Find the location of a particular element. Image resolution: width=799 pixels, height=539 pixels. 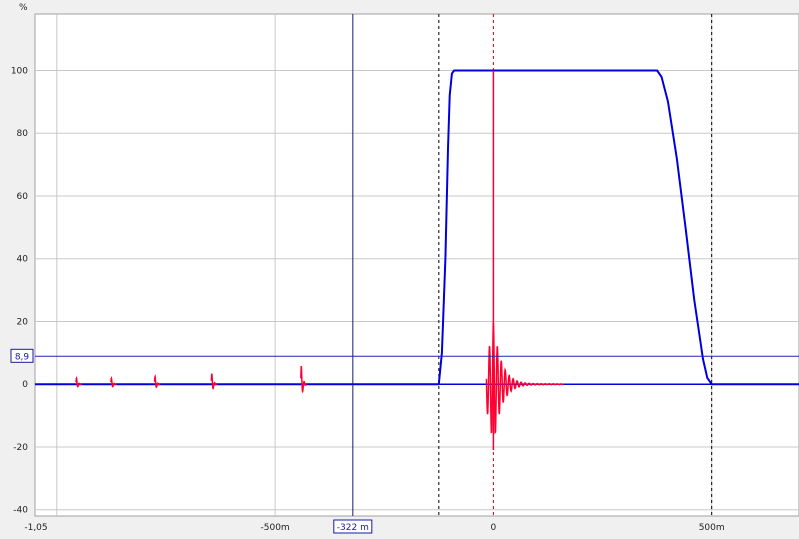

y-tick-label: -40 is located at coordinates (20, 511).